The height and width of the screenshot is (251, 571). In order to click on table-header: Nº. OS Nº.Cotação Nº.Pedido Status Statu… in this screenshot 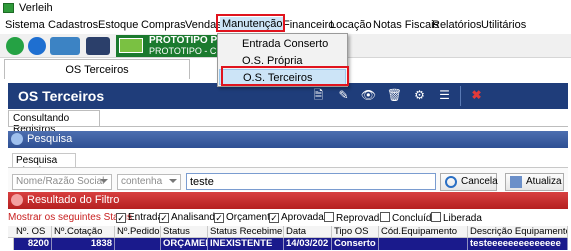, I will do `click(288, 232)`.